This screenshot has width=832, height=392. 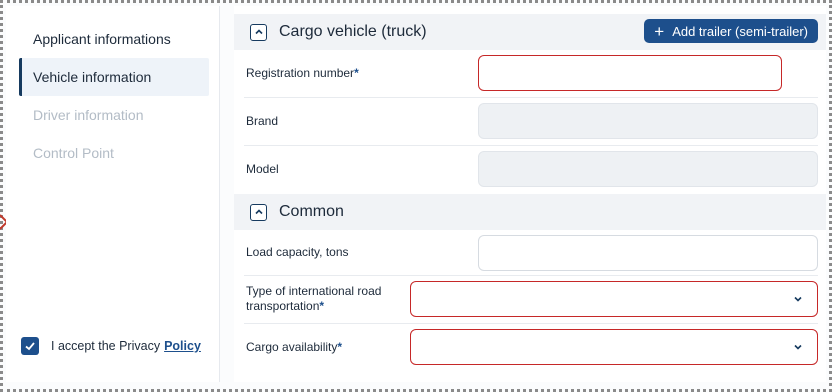 I want to click on form-row-cargo-availability: Cargo availability*, so click(x=531, y=348).